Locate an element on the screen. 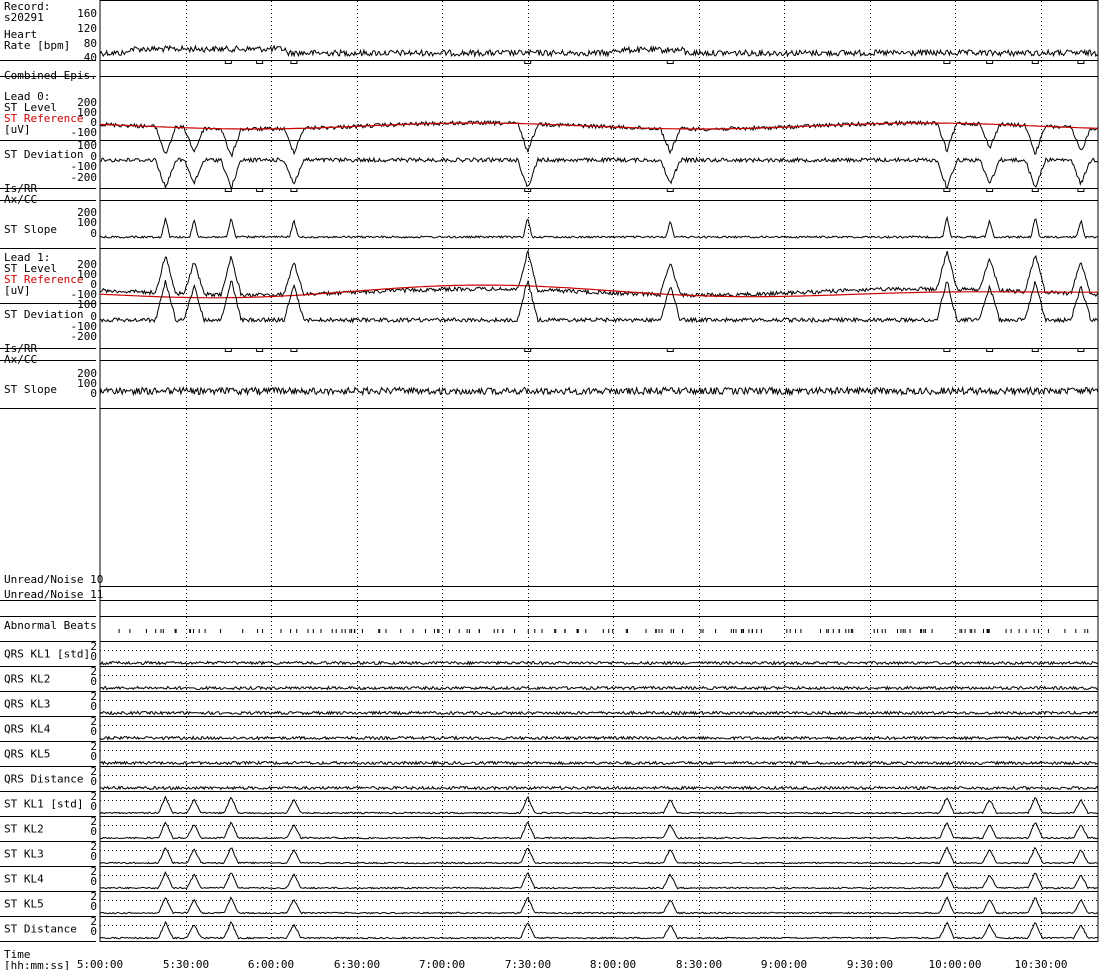  y-tick-qkl1: 0 is located at coordinates (93, 656).